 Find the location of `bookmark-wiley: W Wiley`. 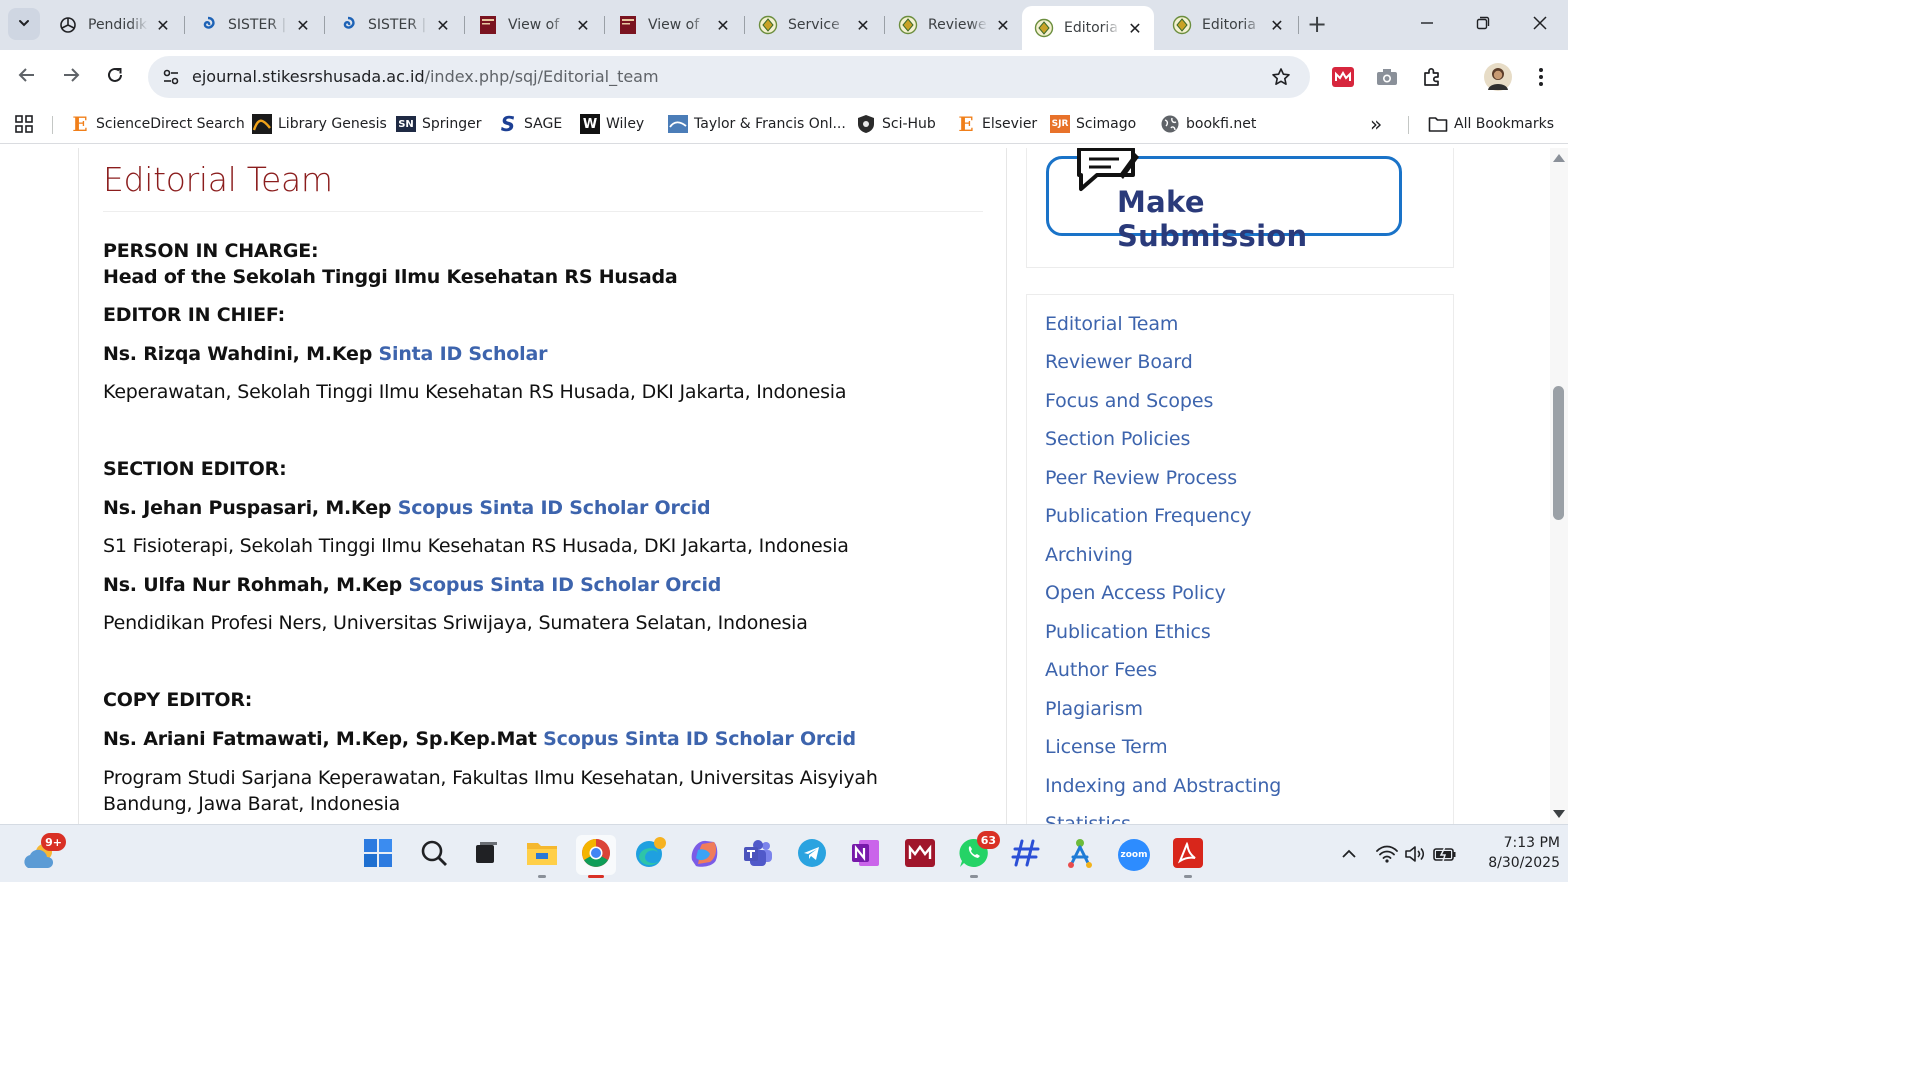

bookmark-wiley: W Wiley is located at coordinates (612, 124).